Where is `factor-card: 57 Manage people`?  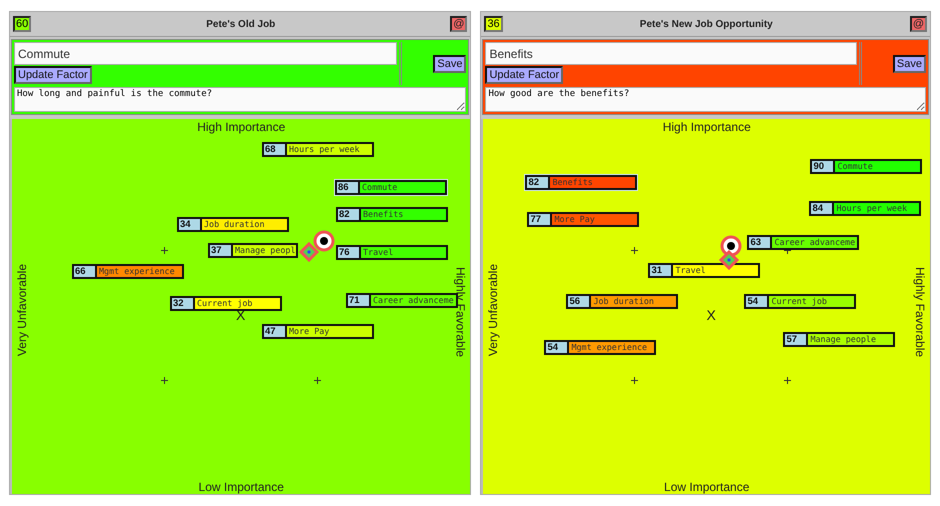 factor-card: 57 Manage people is located at coordinates (839, 339).